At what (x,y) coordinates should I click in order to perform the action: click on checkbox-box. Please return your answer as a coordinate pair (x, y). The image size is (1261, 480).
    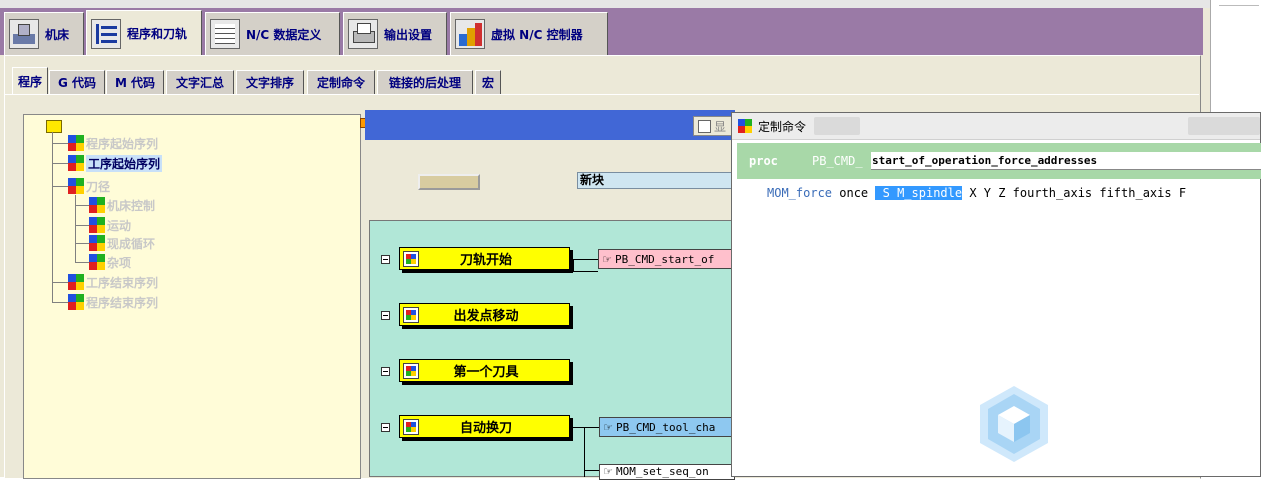
    Looking at the image, I should click on (704, 126).